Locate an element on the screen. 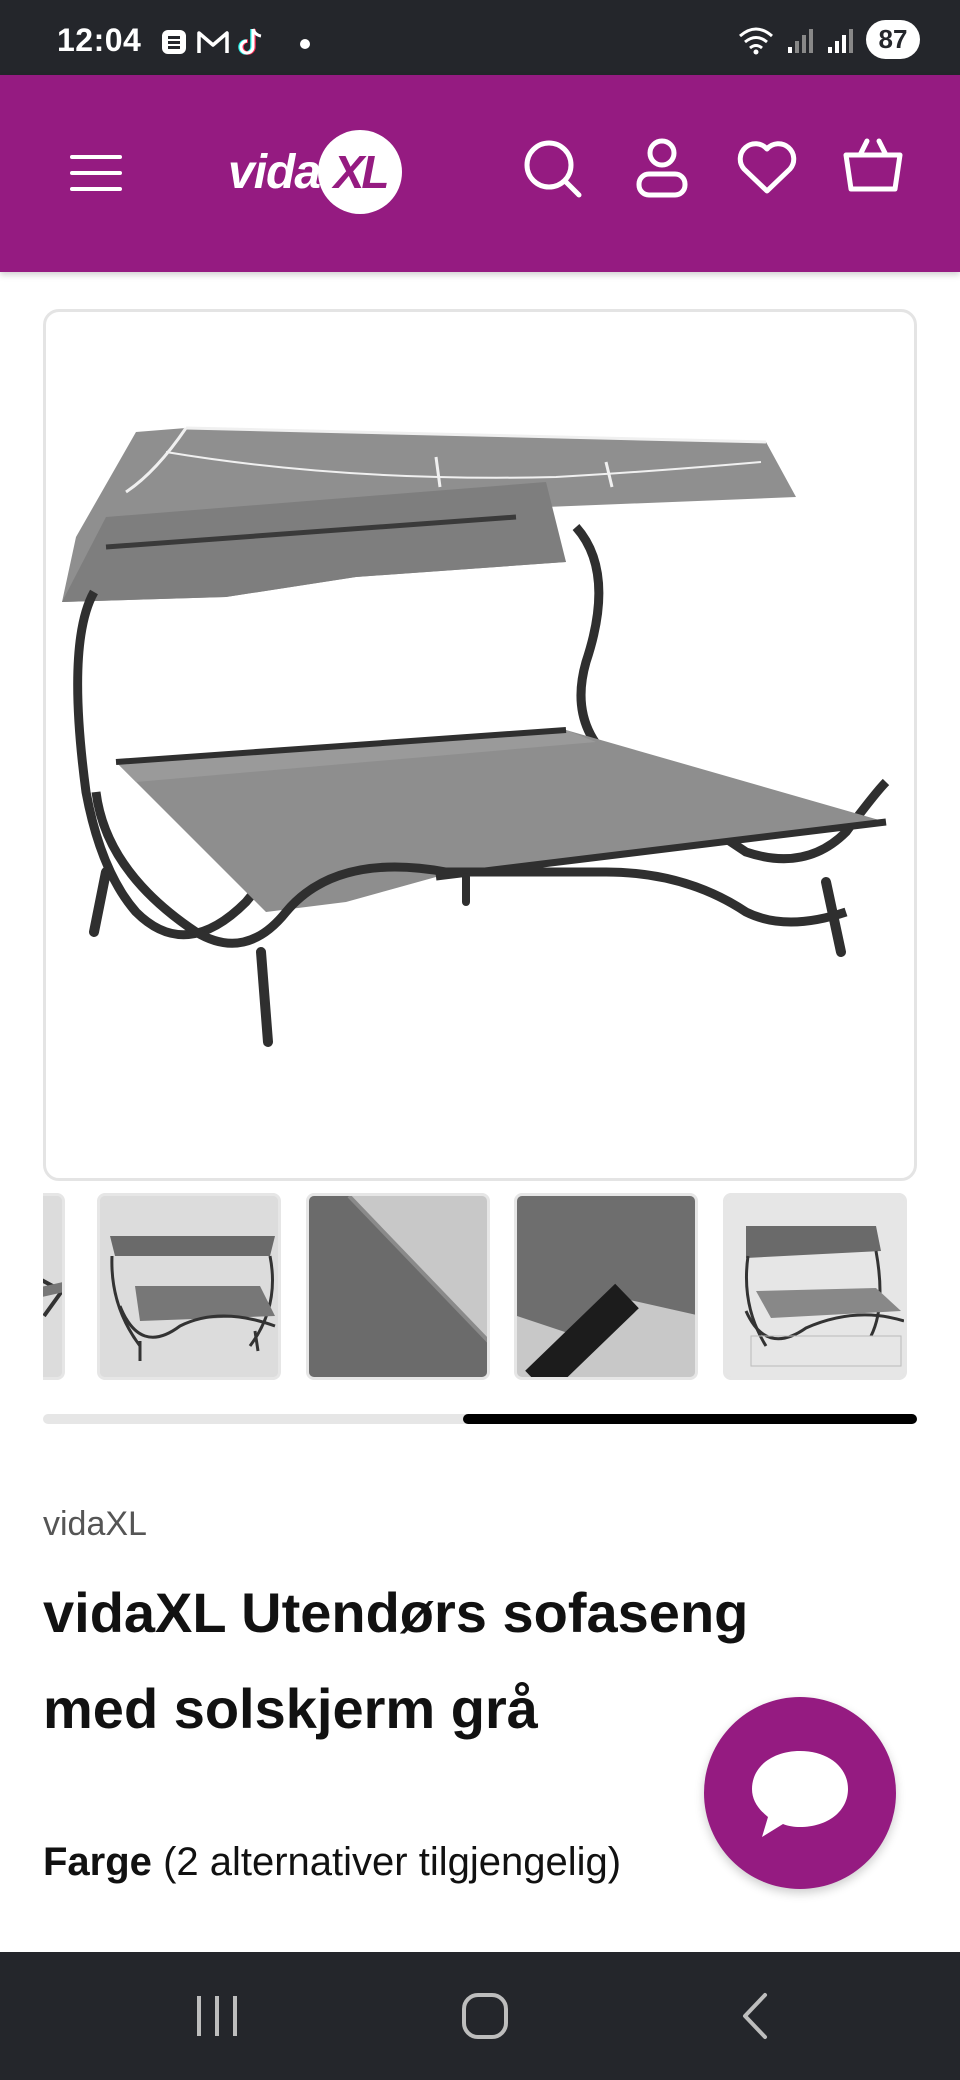 The image size is (960, 2080). signal-r-icon is located at coordinates (840, 40).